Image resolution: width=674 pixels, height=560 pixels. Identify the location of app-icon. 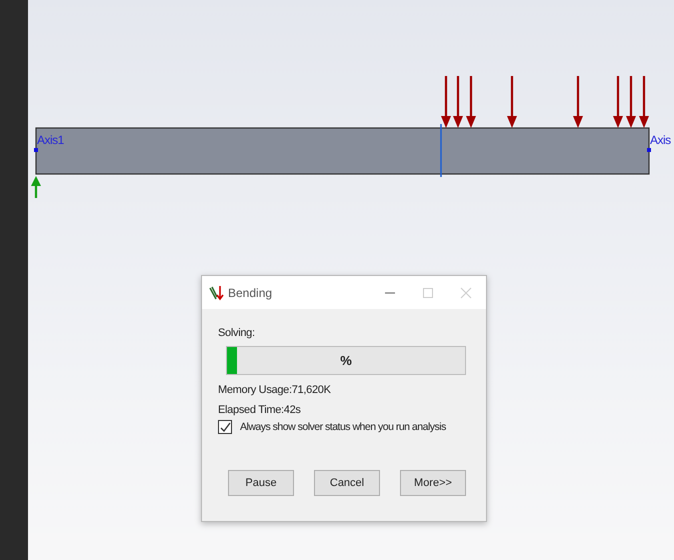
(216, 292).